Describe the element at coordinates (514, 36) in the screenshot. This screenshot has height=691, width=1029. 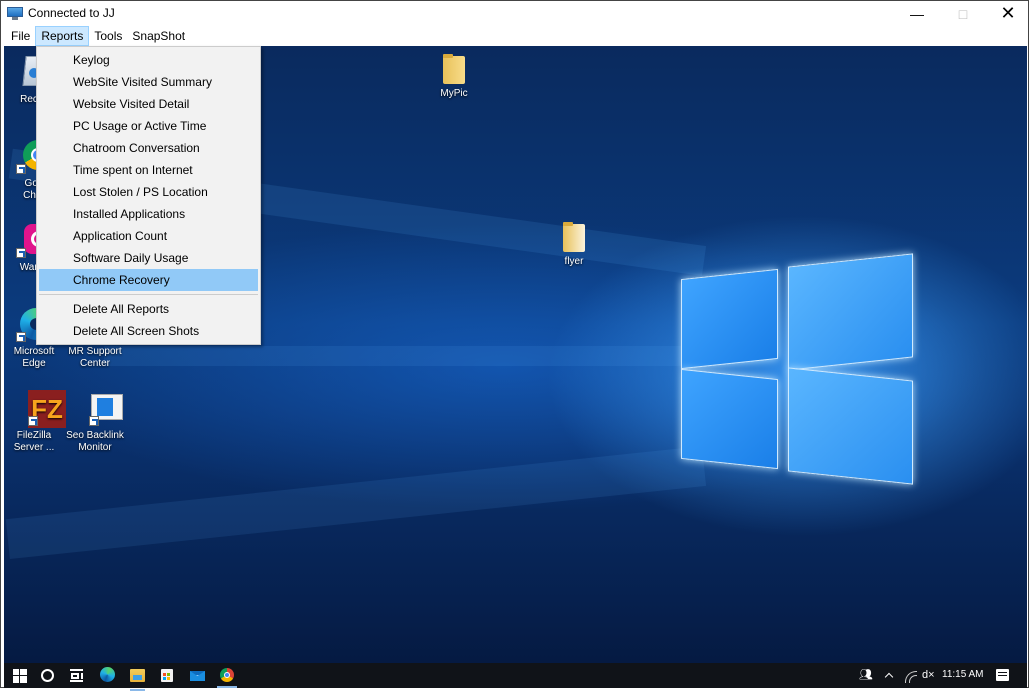
I see `menu-bar: File Reports Tools SnapShot` at that location.